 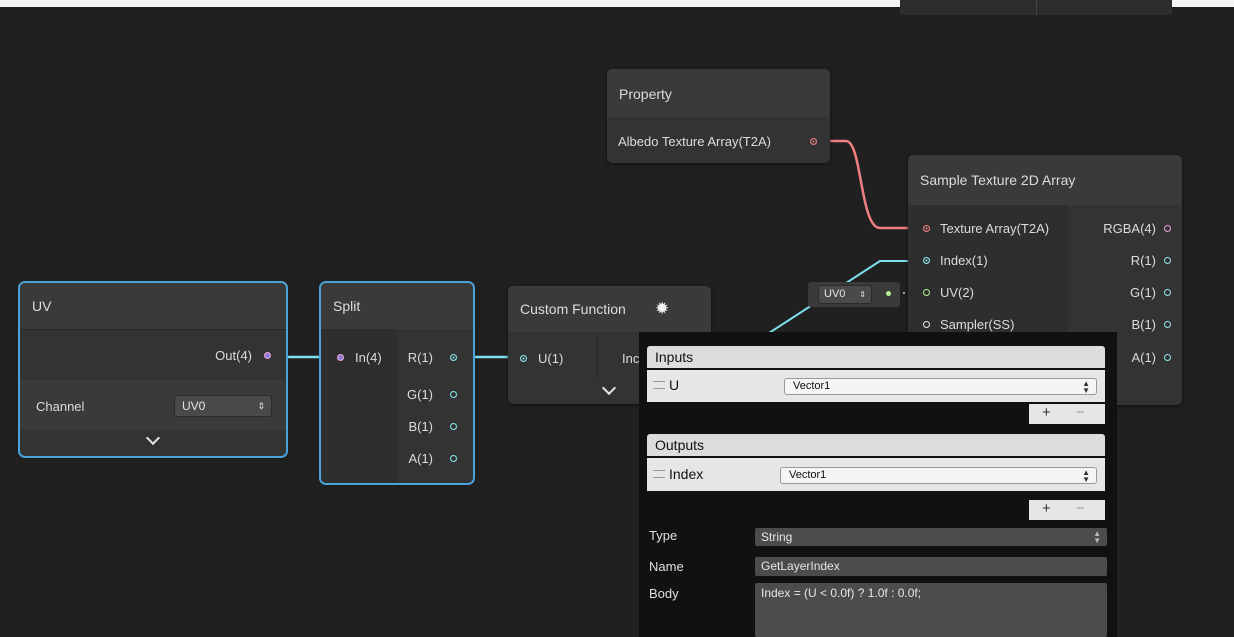 I want to click on split-node: Split In(4) R(1) G(1) B(1) A(1), so click(x=397, y=383).